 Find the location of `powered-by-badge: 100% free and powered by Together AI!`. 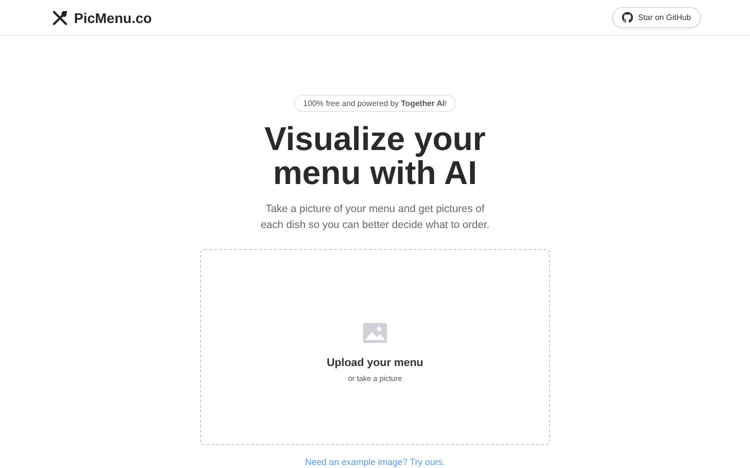

powered-by-badge: 100% free and powered by Together AI! is located at coordinates (375, 103).